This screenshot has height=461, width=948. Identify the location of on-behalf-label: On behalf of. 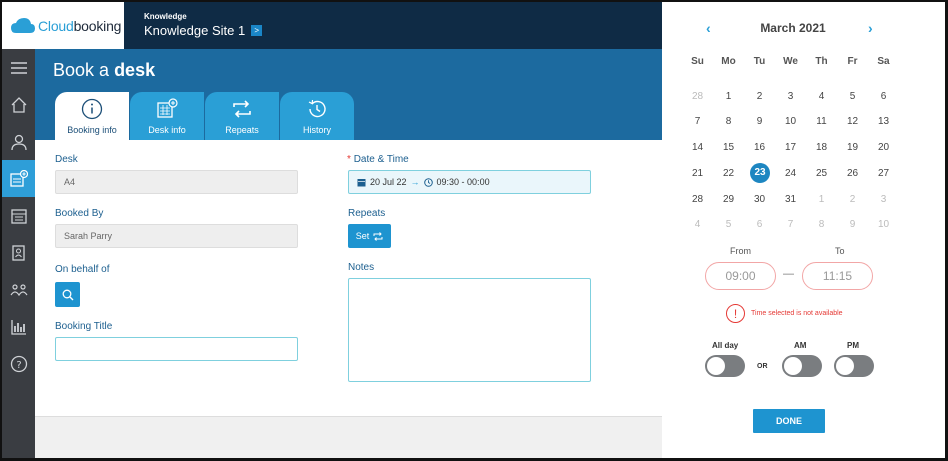
(82, 269).